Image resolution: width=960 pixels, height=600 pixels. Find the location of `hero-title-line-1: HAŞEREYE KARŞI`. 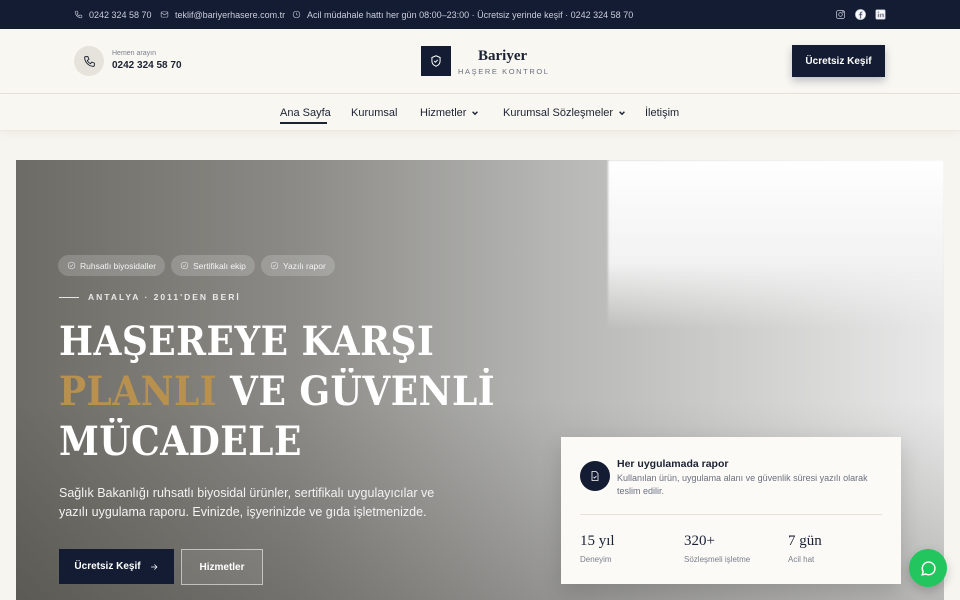

hero-title-line-1: HAŞEREYE KARŞI is located at coordinates (247, 341).